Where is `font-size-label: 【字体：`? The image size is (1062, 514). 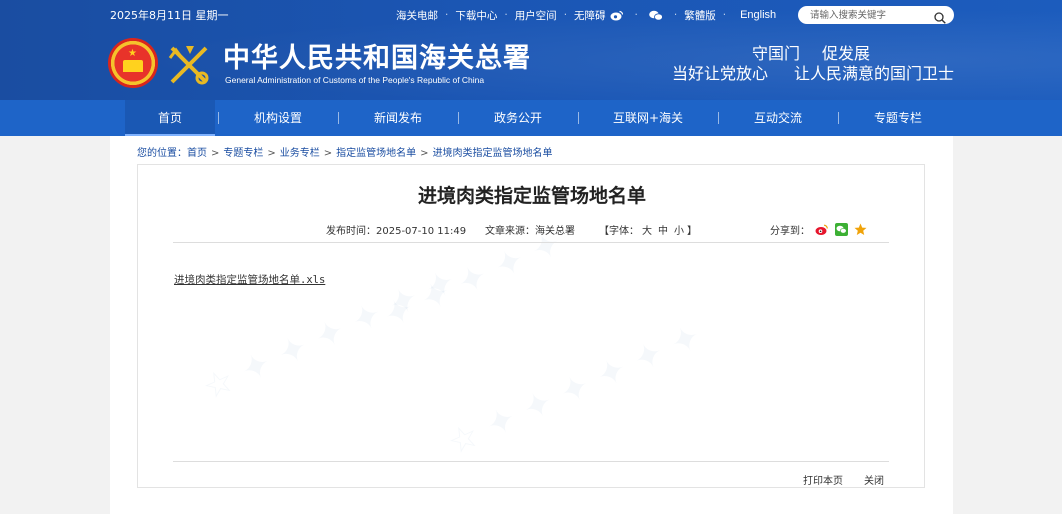 font-size-label: 【字体： is located at coordinates (619, 231).